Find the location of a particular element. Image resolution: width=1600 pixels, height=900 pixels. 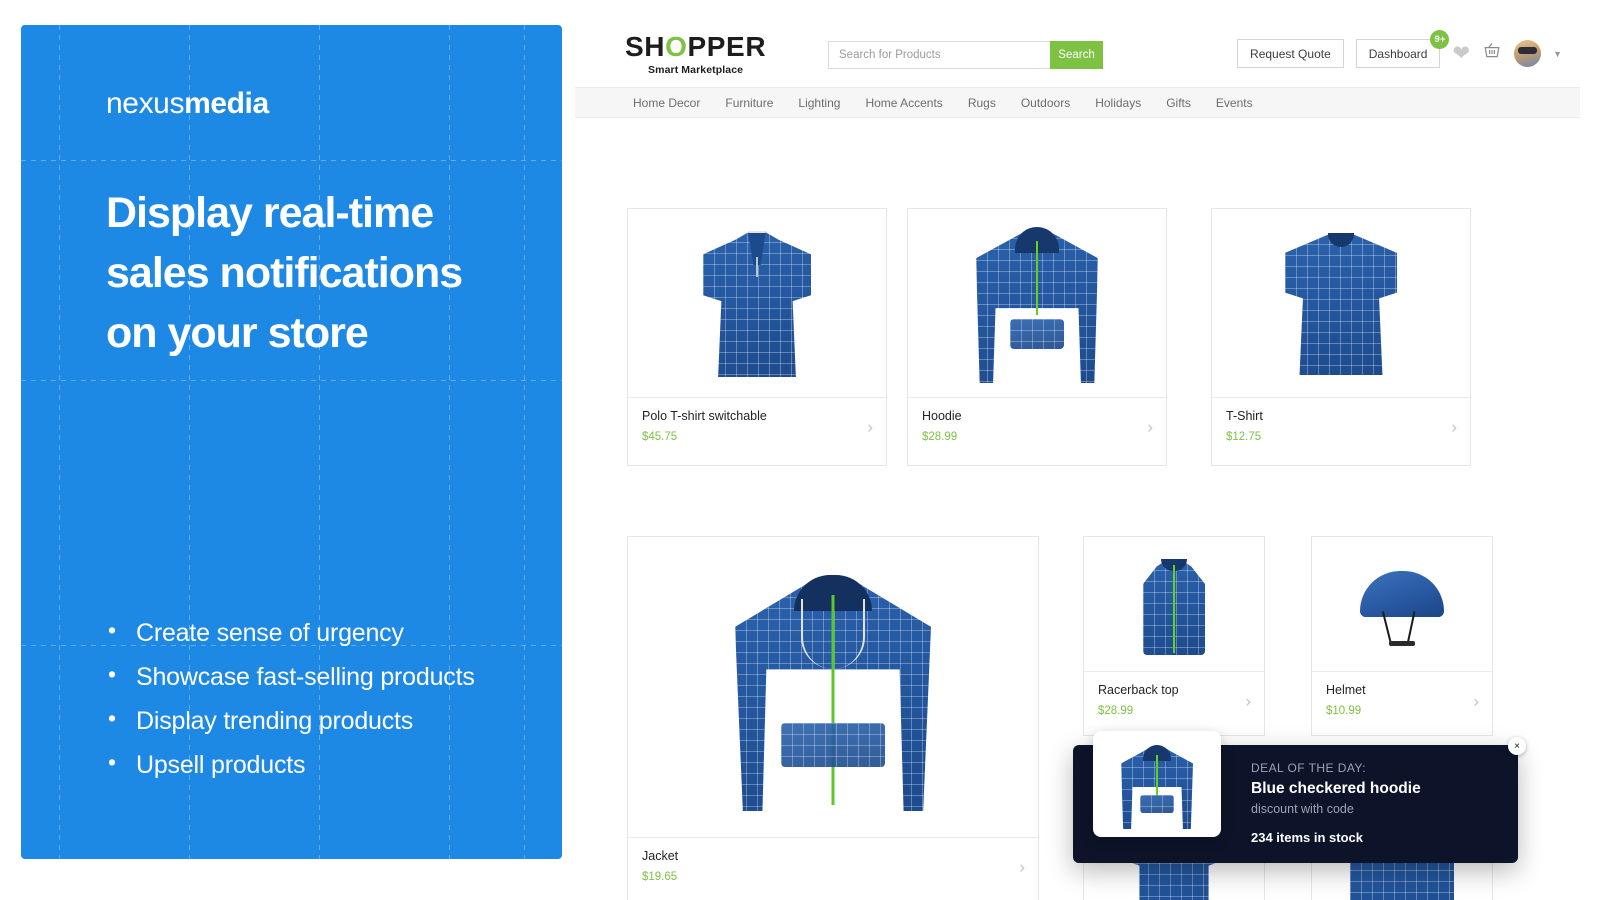

nav-item-events: Events is located at coordinates (1234, 103).